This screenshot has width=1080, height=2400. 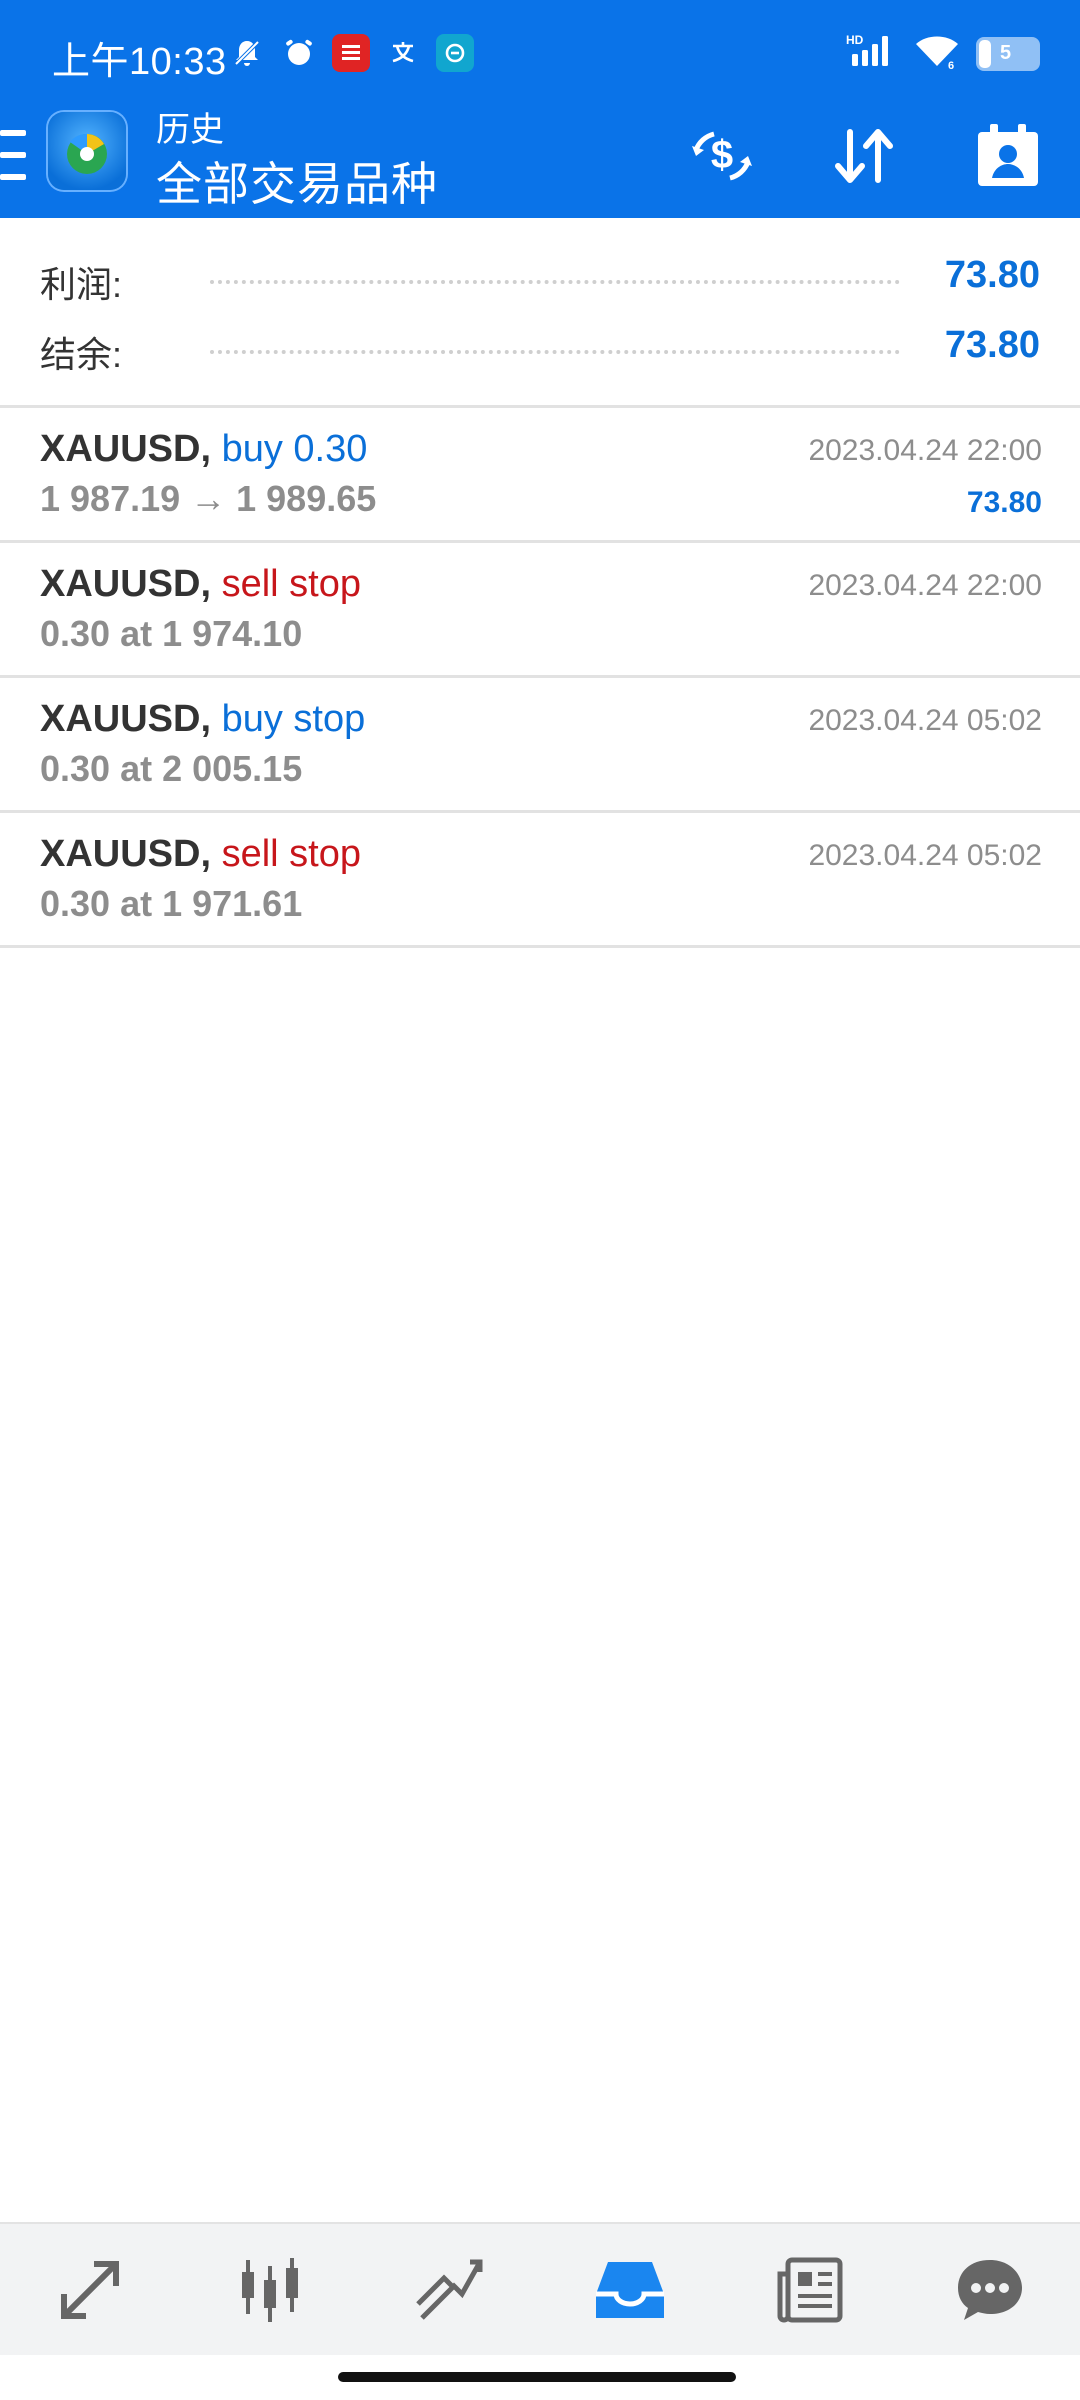 I want to click on nav-quotes, so click(x=90, y=2289).